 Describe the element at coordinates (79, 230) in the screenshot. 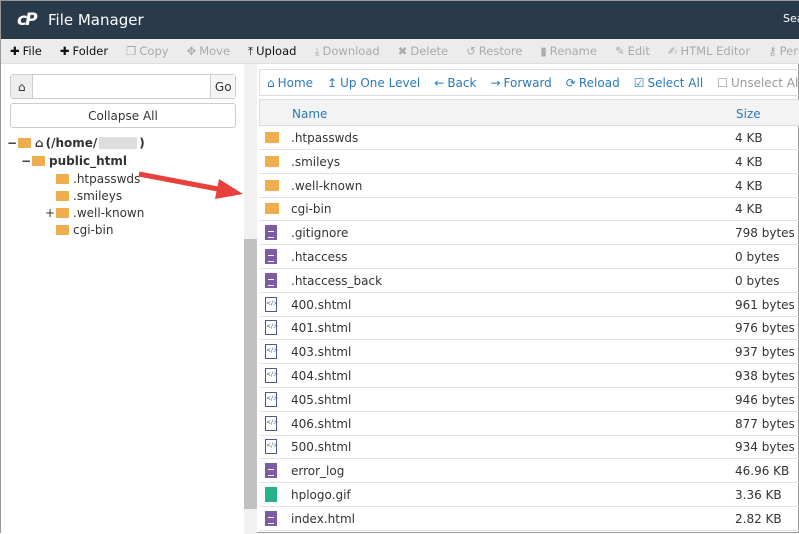

I see `tree-item: cgi-bin` at that location.